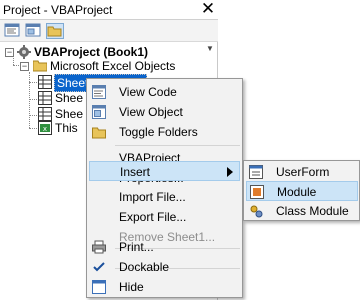 This screenshot has width=360, height=300. I want to click on menu-item-label: Toggle Folders, so click(158, 132).